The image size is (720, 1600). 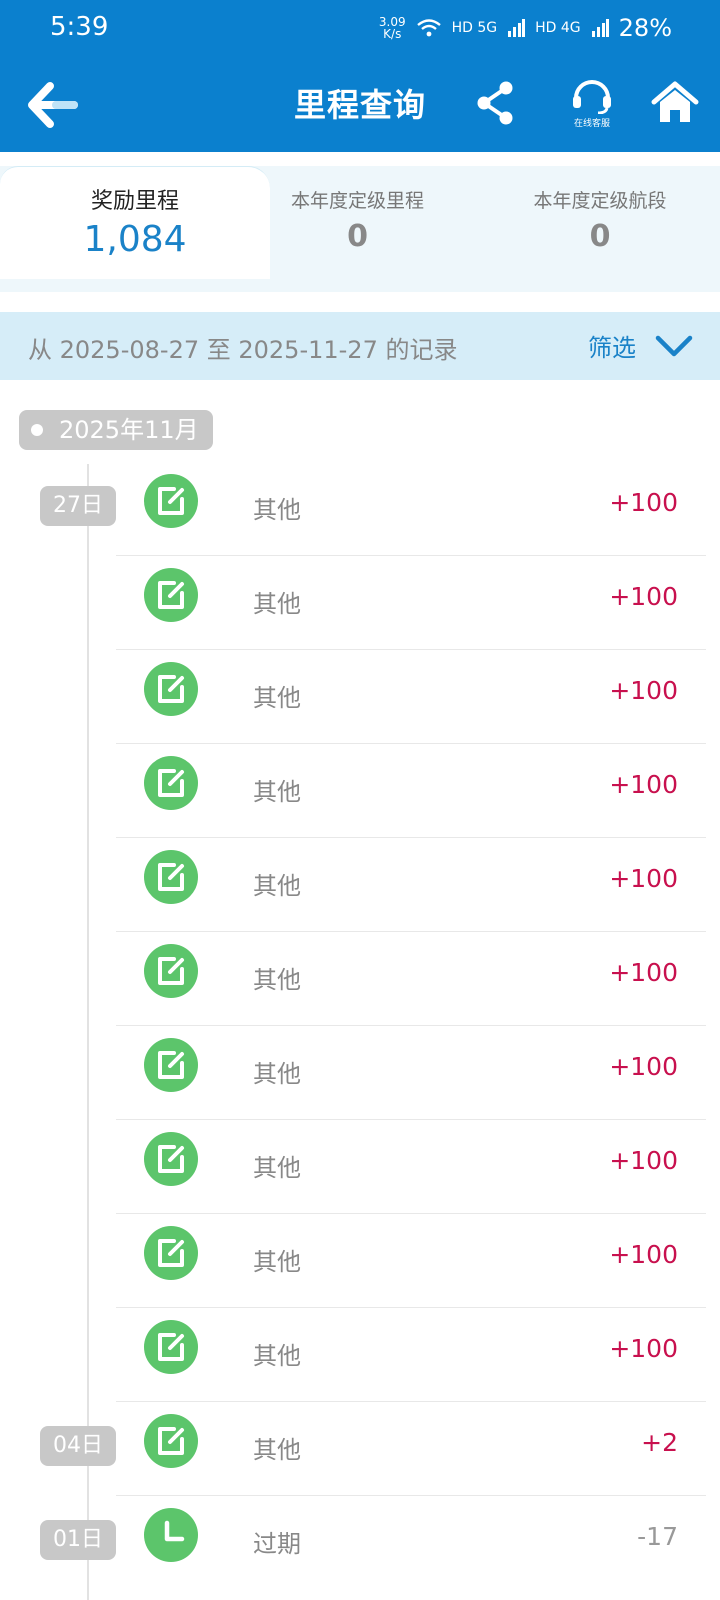 I want to click on network-2-label: HD 4G, so click(x=558, y=28).